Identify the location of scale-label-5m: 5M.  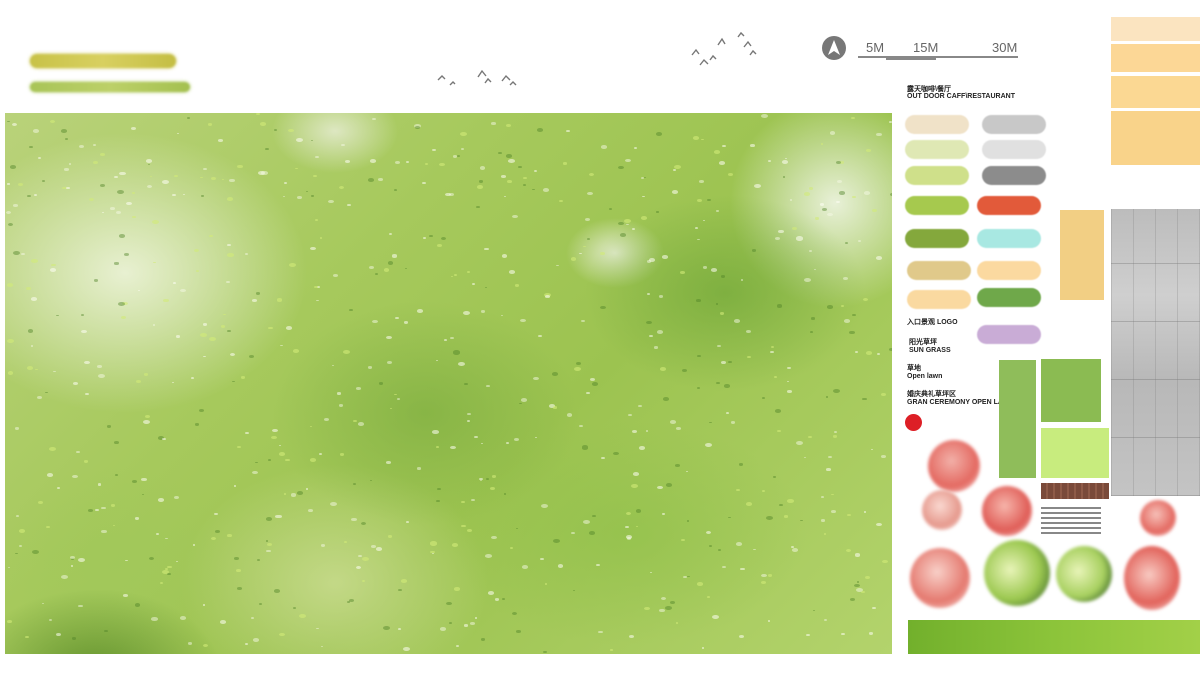
(875, 47).